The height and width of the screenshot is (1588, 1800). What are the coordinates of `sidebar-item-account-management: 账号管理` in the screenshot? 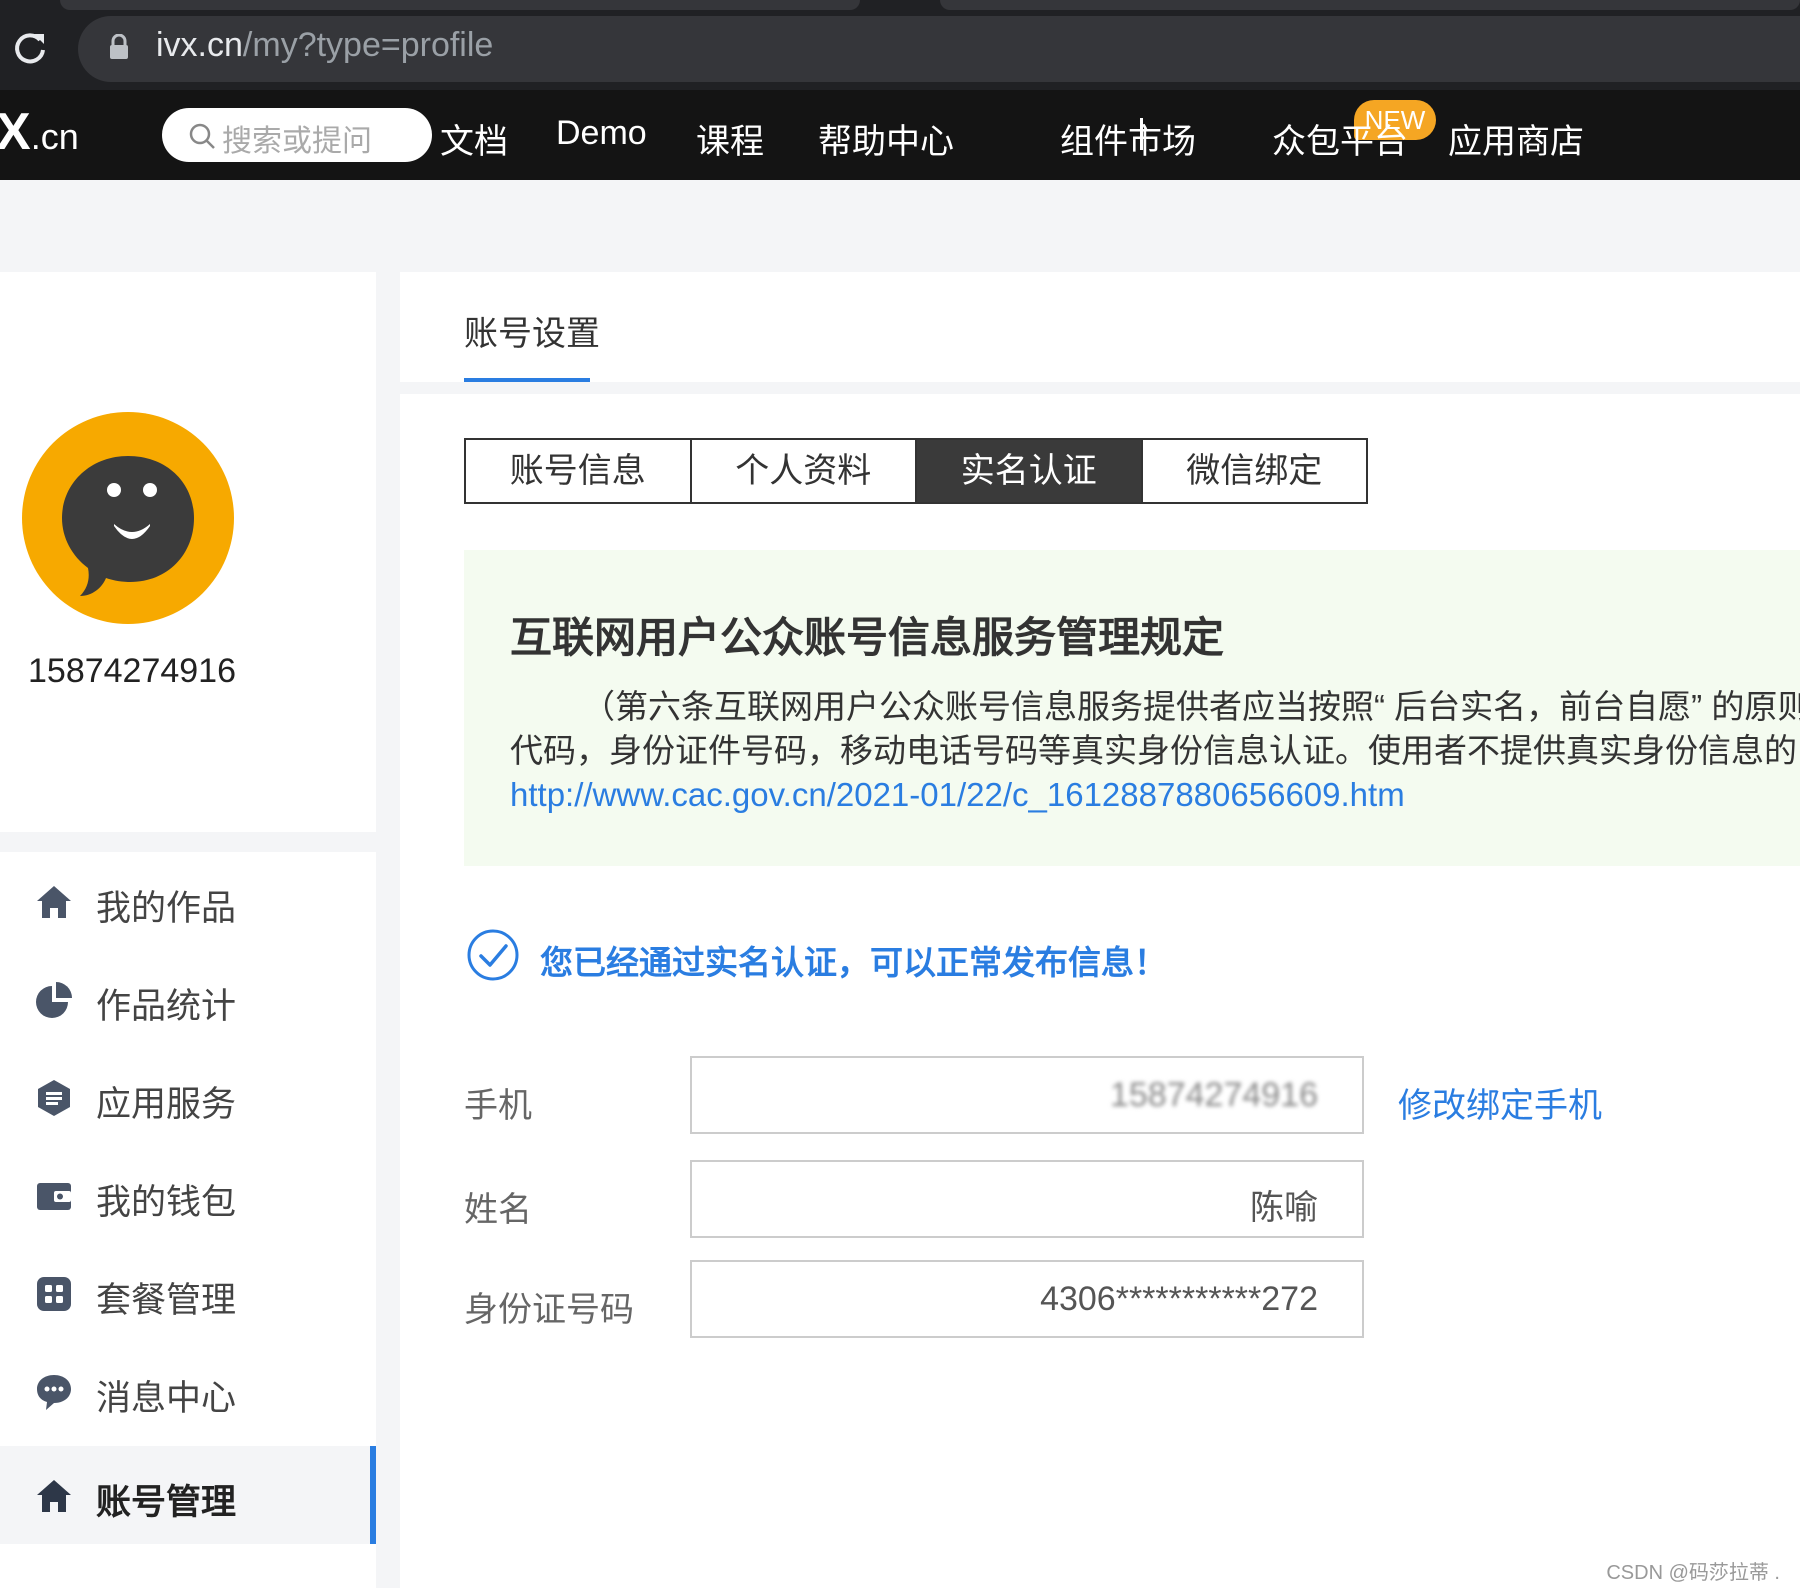 It's located at (188, 1495).